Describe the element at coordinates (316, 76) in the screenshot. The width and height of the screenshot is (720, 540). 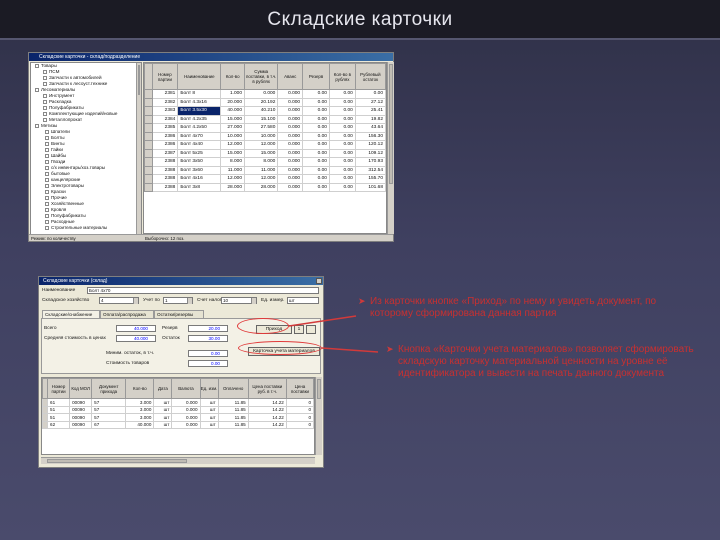
I see `column-header: Резерв` at that location.